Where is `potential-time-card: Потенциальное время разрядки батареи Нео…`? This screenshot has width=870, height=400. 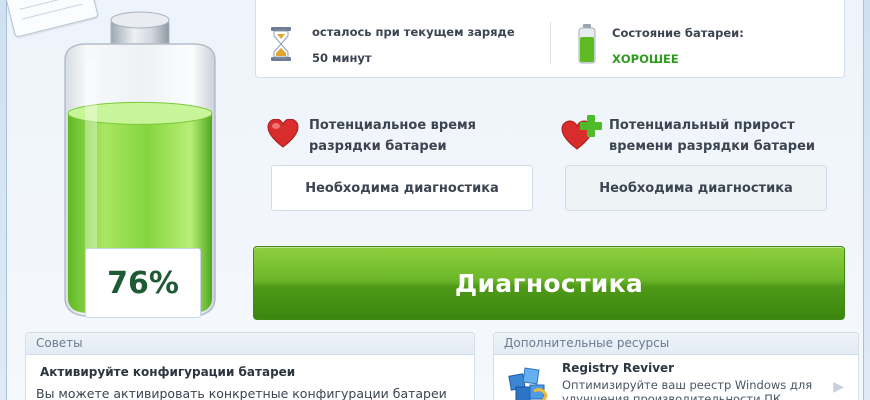
potential-time-card: Потенциальное время разрядки батареи Нео… is located at coordinates (395, 164).